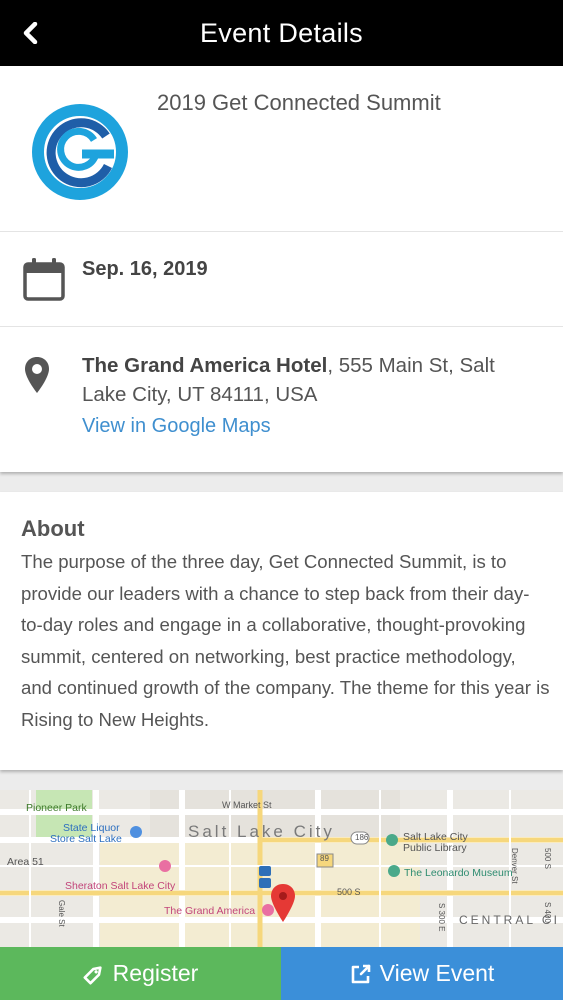  What do you see at coordinates (210, 911) in the screenshot?
I see `map-label: The Grand America` at bounding box center [210, 911].